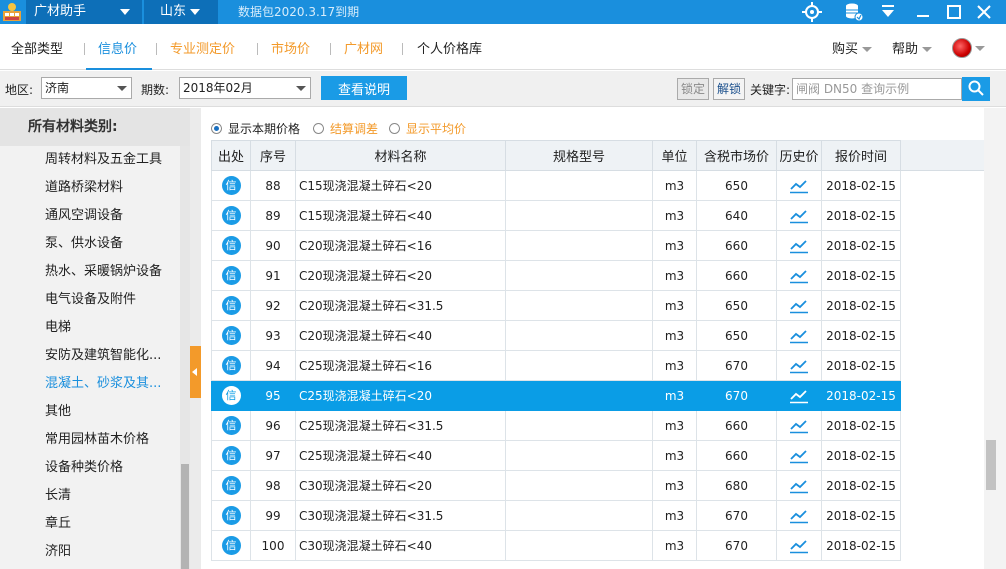  What do you see at coordinates (854, 12) in the screenshot?
I see `database-icon` at bounding box center [854, 12].